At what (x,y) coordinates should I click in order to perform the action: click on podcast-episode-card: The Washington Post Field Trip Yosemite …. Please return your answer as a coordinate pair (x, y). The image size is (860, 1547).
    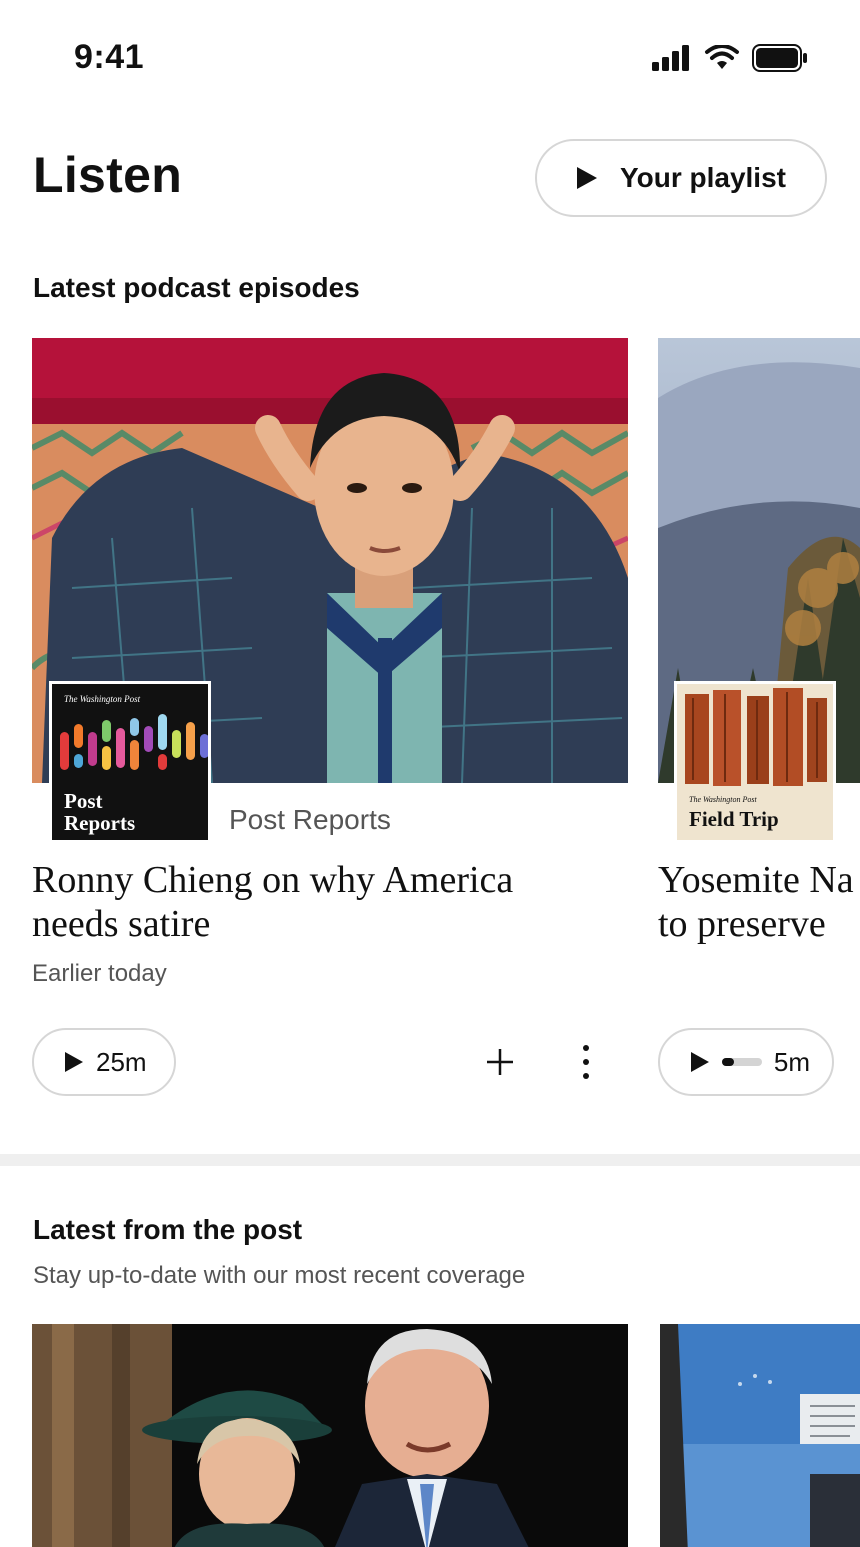
    Looking at the image, I should click on (759, 717).